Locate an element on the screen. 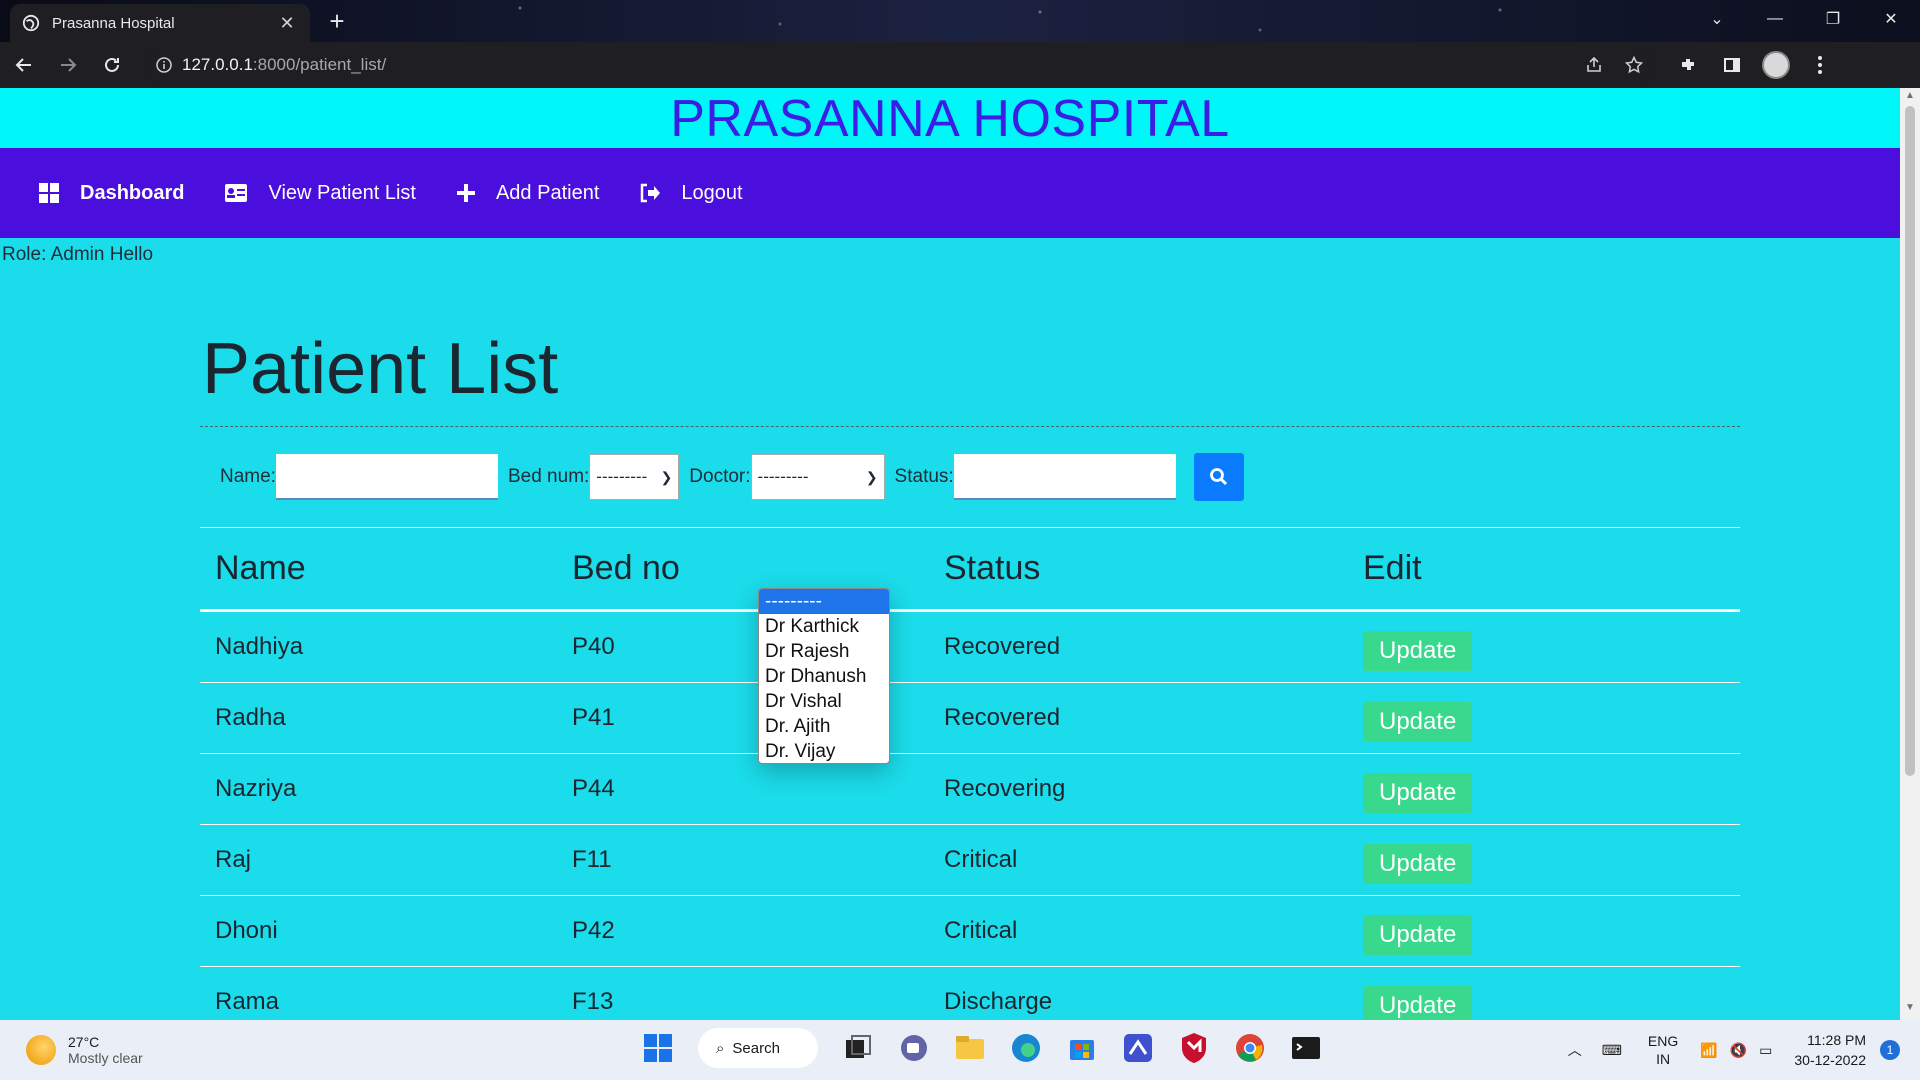 The width and height of the screenshot is (1920, 1080). scroll-up-icon: ▲ is located at coordinates (1910, 98).